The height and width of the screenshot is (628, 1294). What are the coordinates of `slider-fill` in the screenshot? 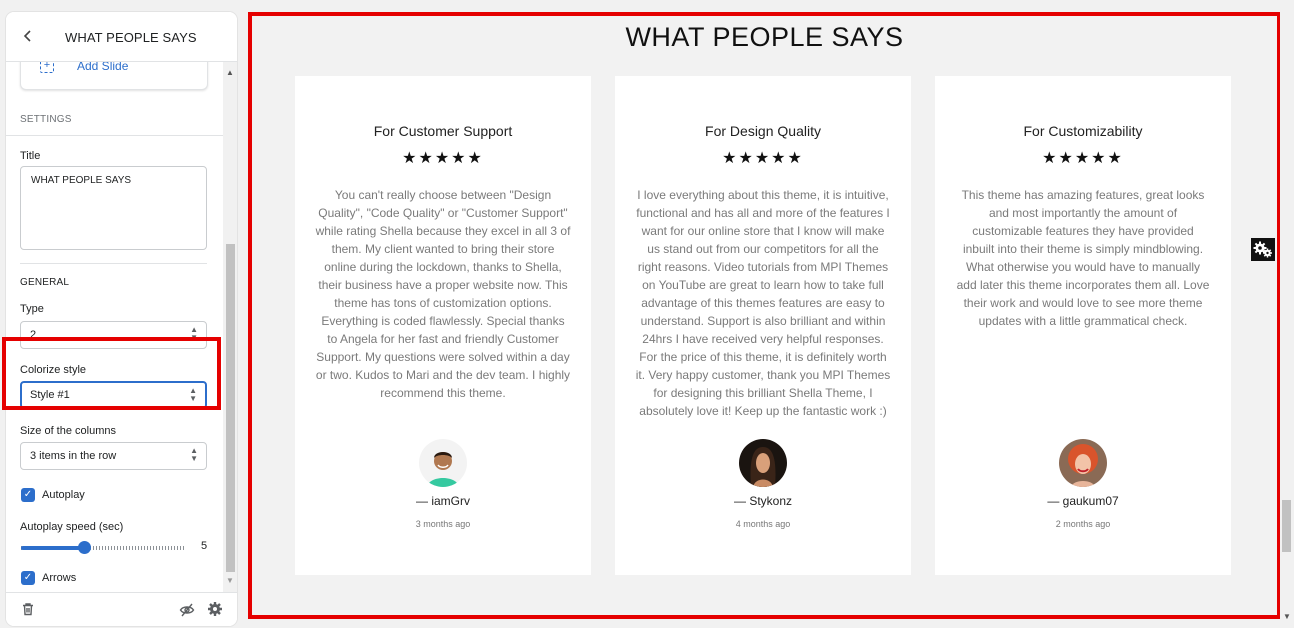 It's located at (52, 548).